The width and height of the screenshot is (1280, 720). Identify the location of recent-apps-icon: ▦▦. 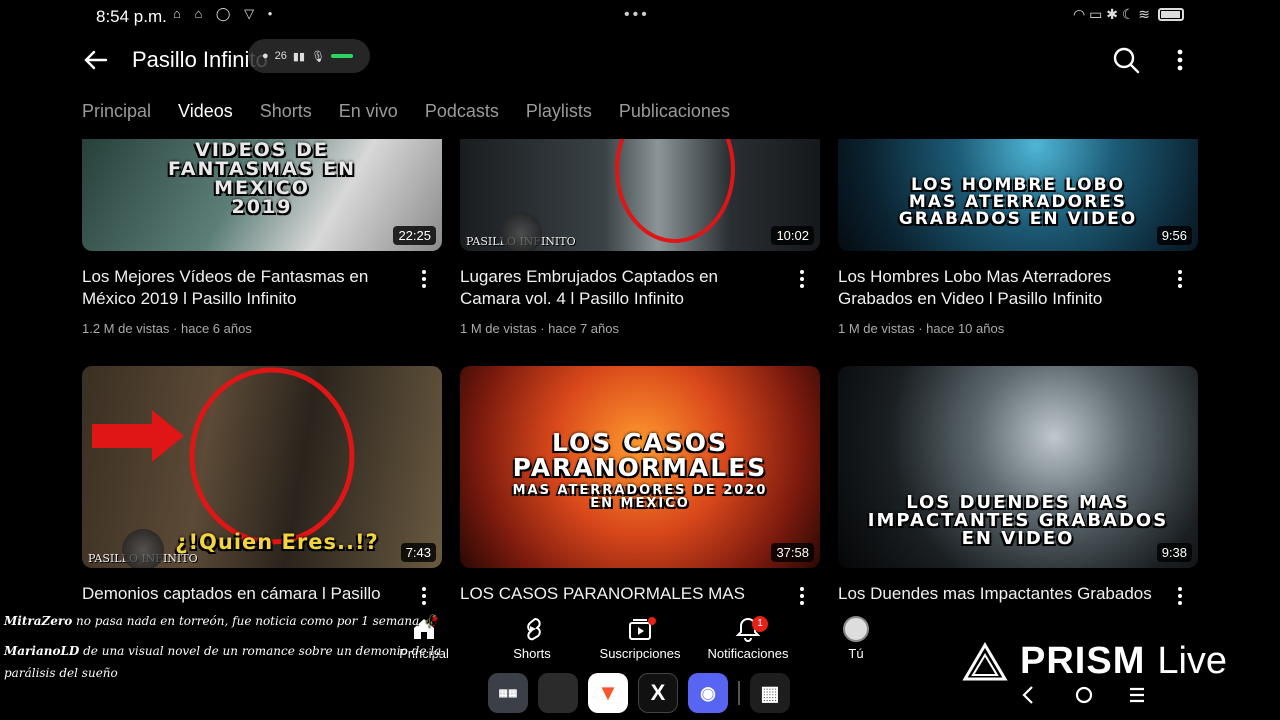
(508, 693).